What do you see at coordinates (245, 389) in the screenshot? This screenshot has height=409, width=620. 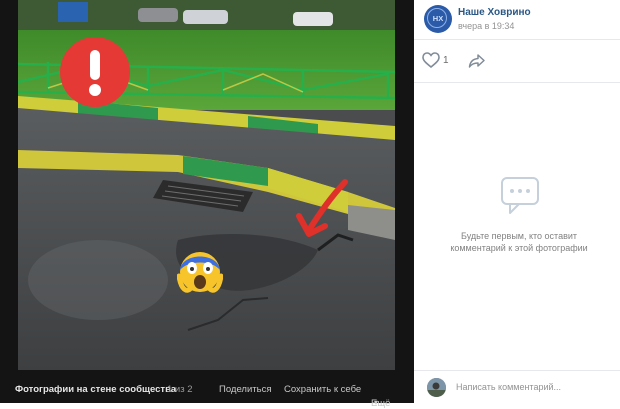 I see `share-button: Поделиться` at bounding box center [245, 389].